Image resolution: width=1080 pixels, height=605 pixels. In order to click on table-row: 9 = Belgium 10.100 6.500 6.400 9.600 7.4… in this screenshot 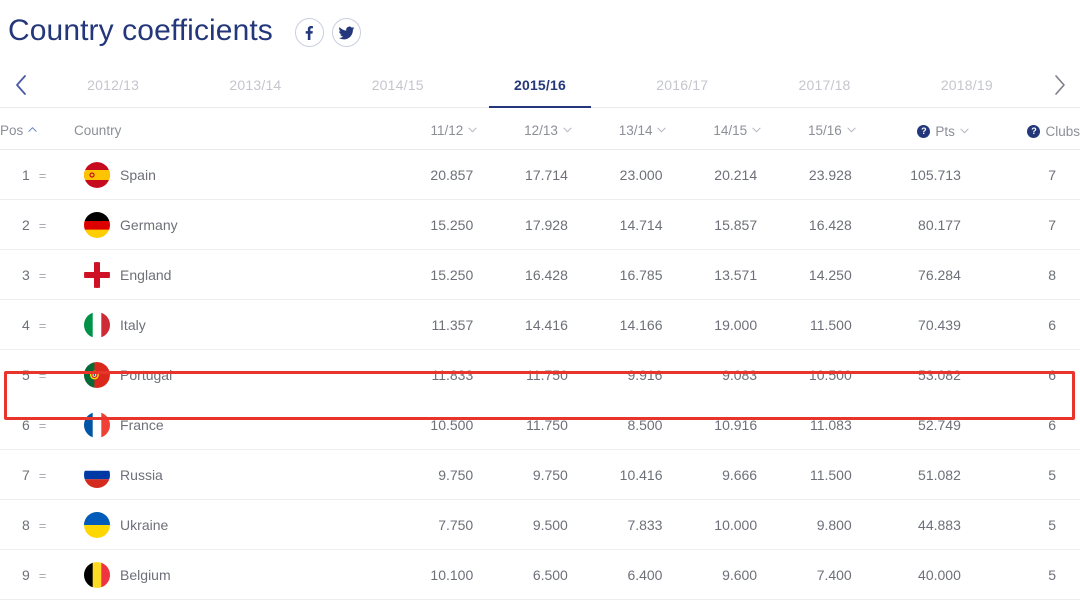, I will do `click(540, 574)`.